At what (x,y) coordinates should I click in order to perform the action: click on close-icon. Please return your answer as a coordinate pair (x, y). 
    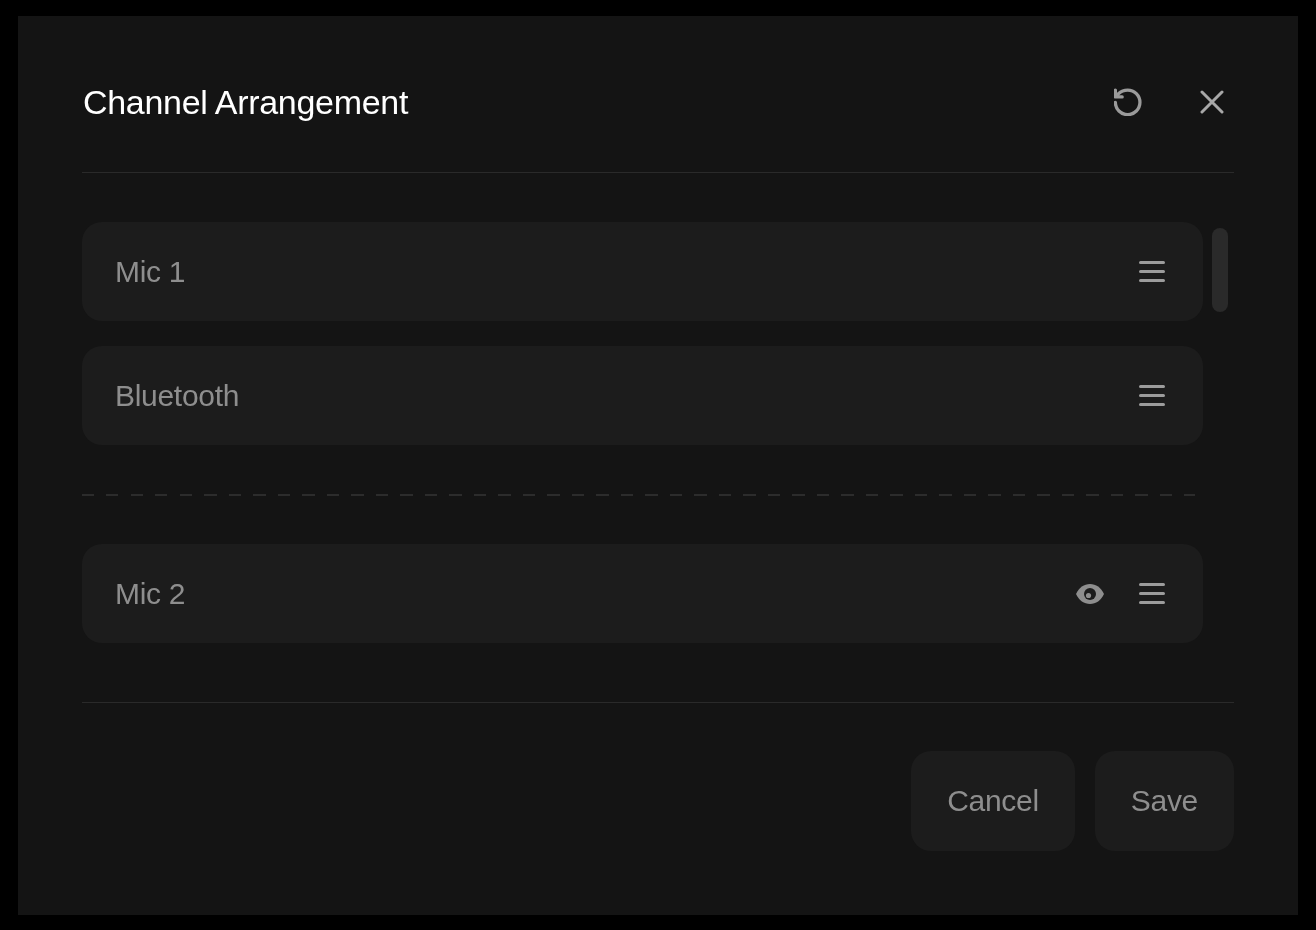
    Looking at the image, I should click on (1212, 102).